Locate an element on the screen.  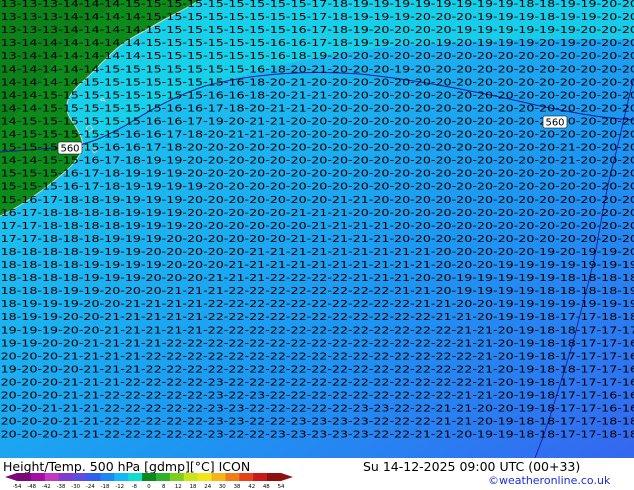
colorbar-arrow-right is located at coordinates (287, 477).